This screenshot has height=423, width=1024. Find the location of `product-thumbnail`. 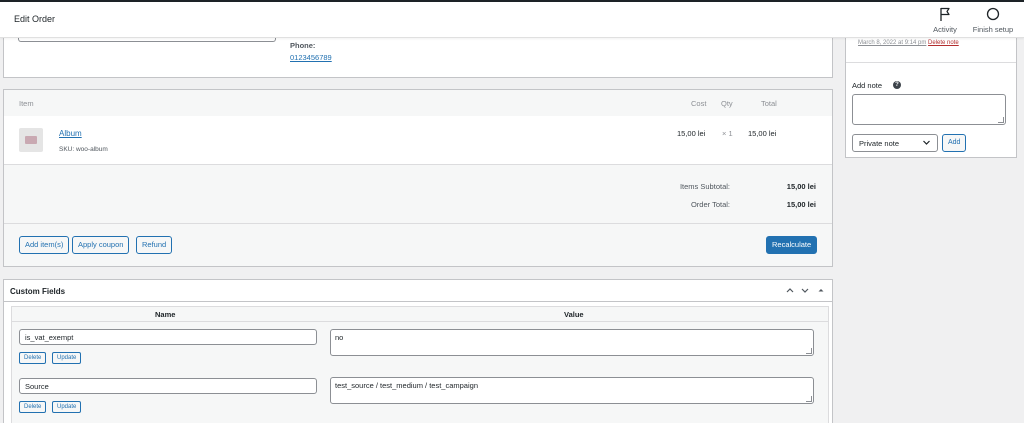

product-thumbnail is located at coordinates (31, 140).